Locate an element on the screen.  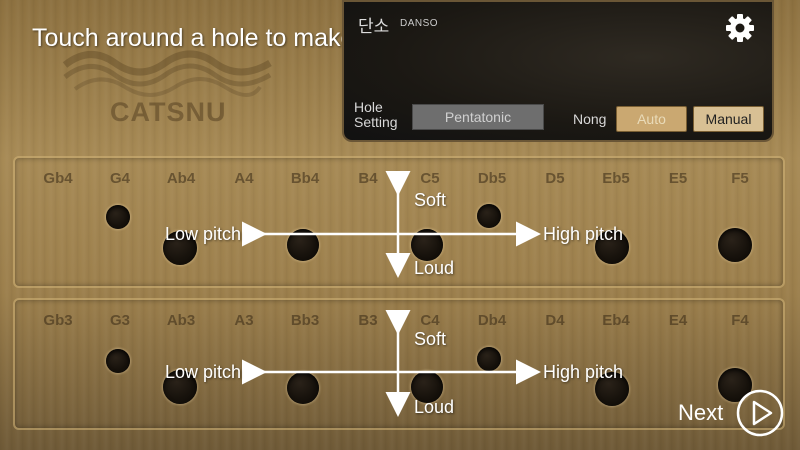
soft-label-lower: Soft is located at coordinates (430, 339).